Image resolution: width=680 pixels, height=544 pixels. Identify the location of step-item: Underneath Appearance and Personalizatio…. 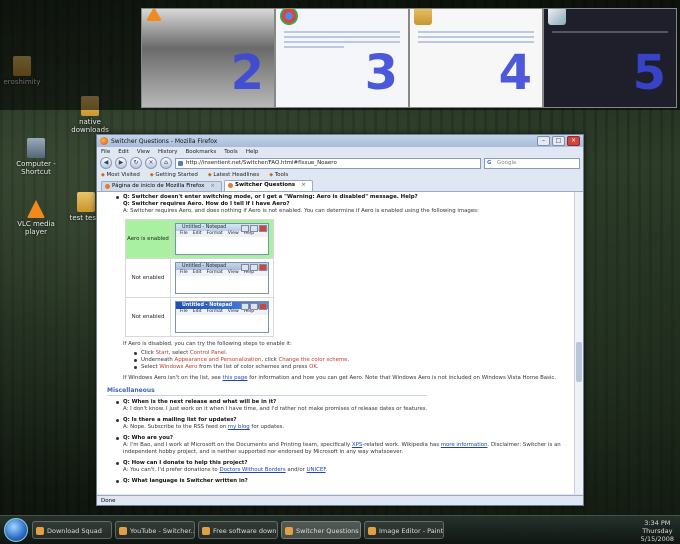
(347, 360).